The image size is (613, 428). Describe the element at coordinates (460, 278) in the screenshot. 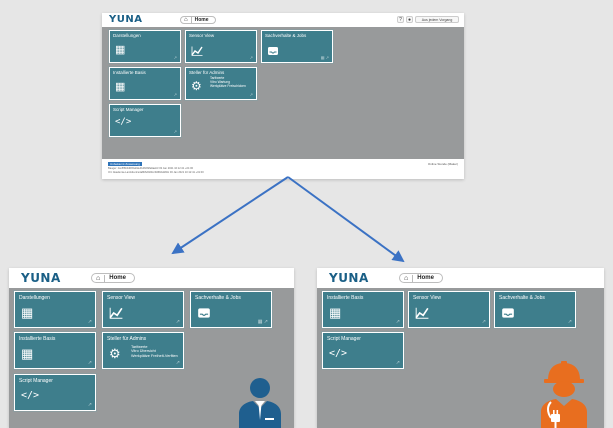

I see `right-header: YUNA ⌂ Home` at that location.